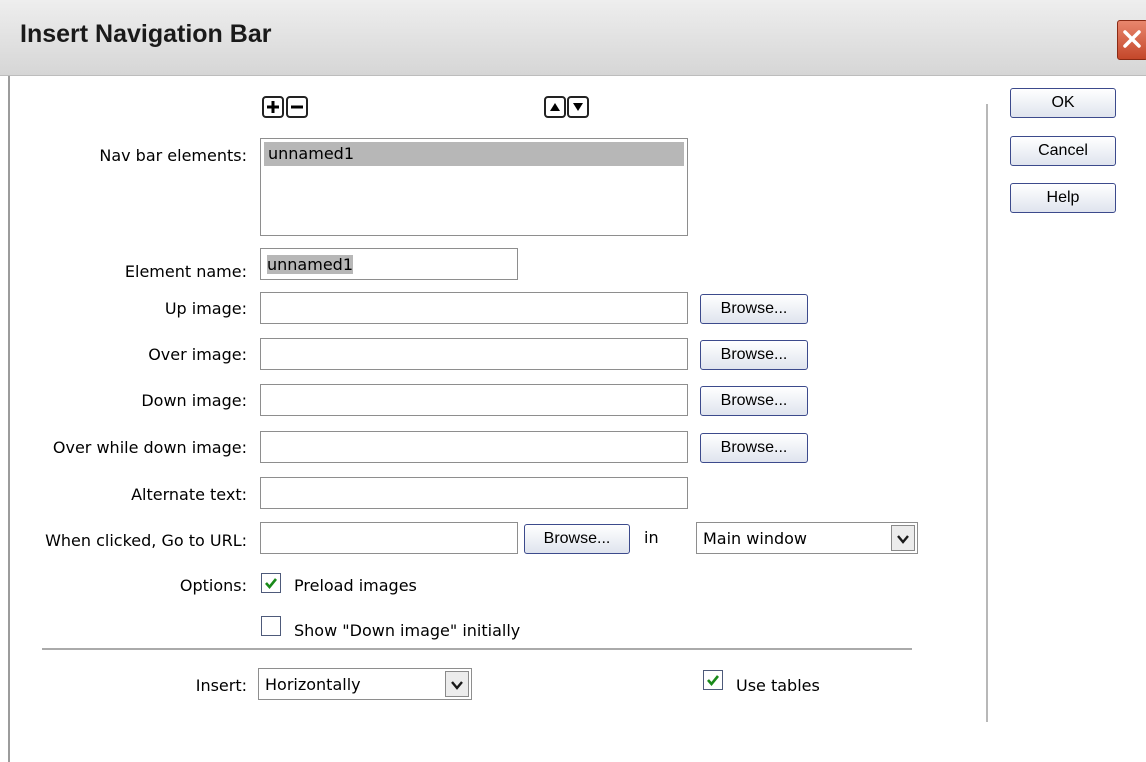  I want to click on over-image-label: Over image:, so click(197, 354).